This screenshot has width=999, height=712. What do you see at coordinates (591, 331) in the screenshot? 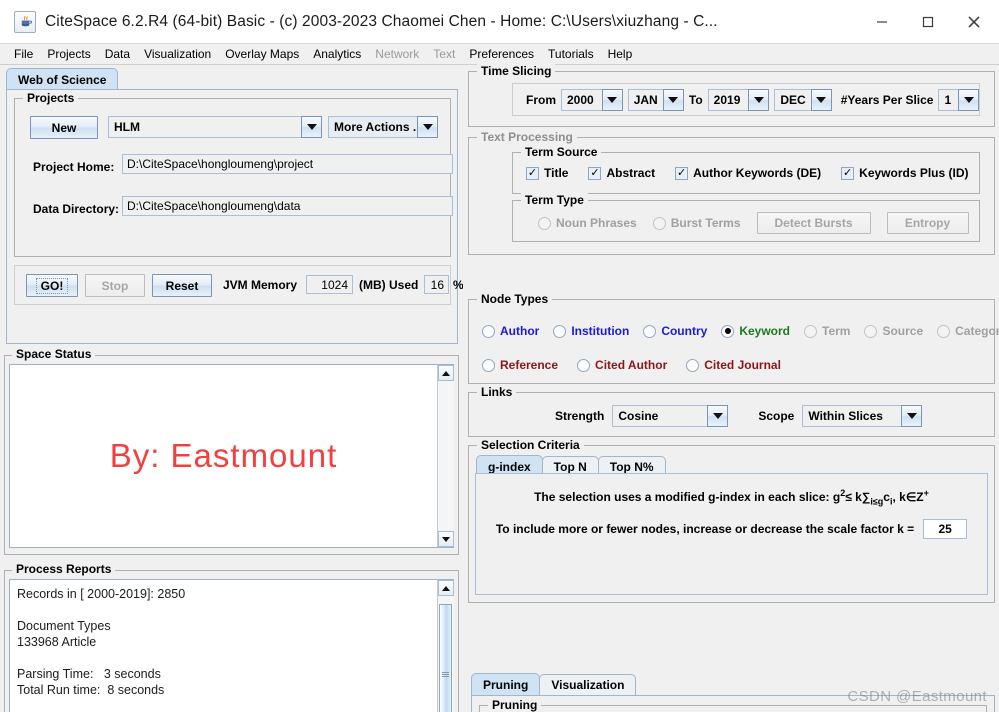
I see `radio-institution: Institution` at bounding box center [591, 331].